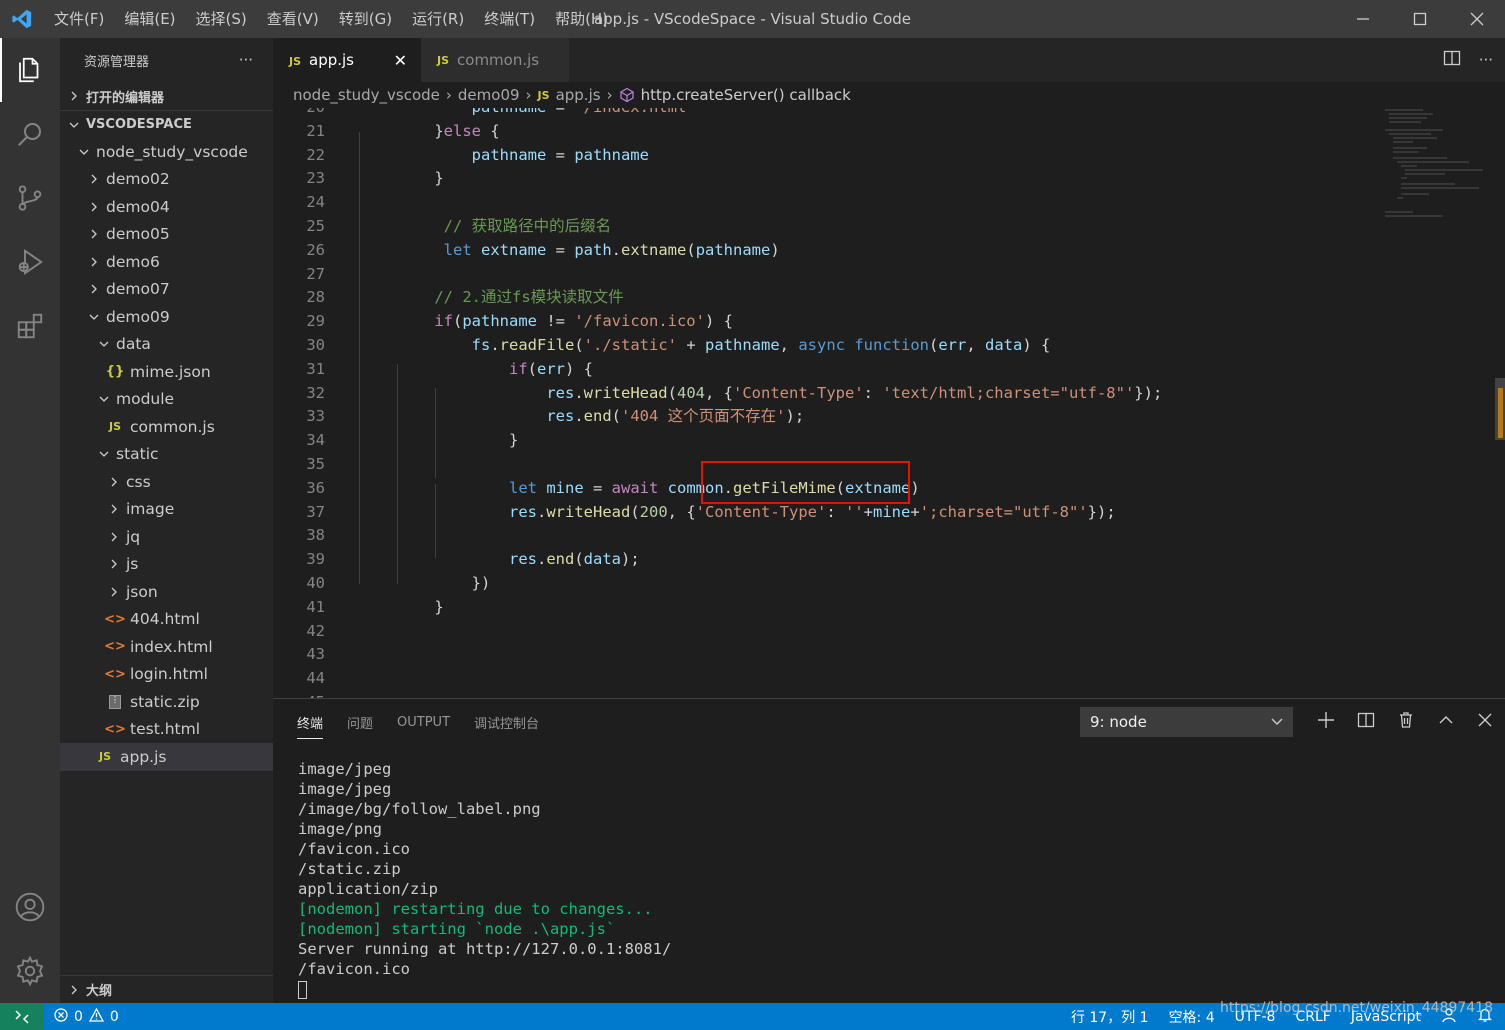  I want to click on minimap, so click(1438, 168).